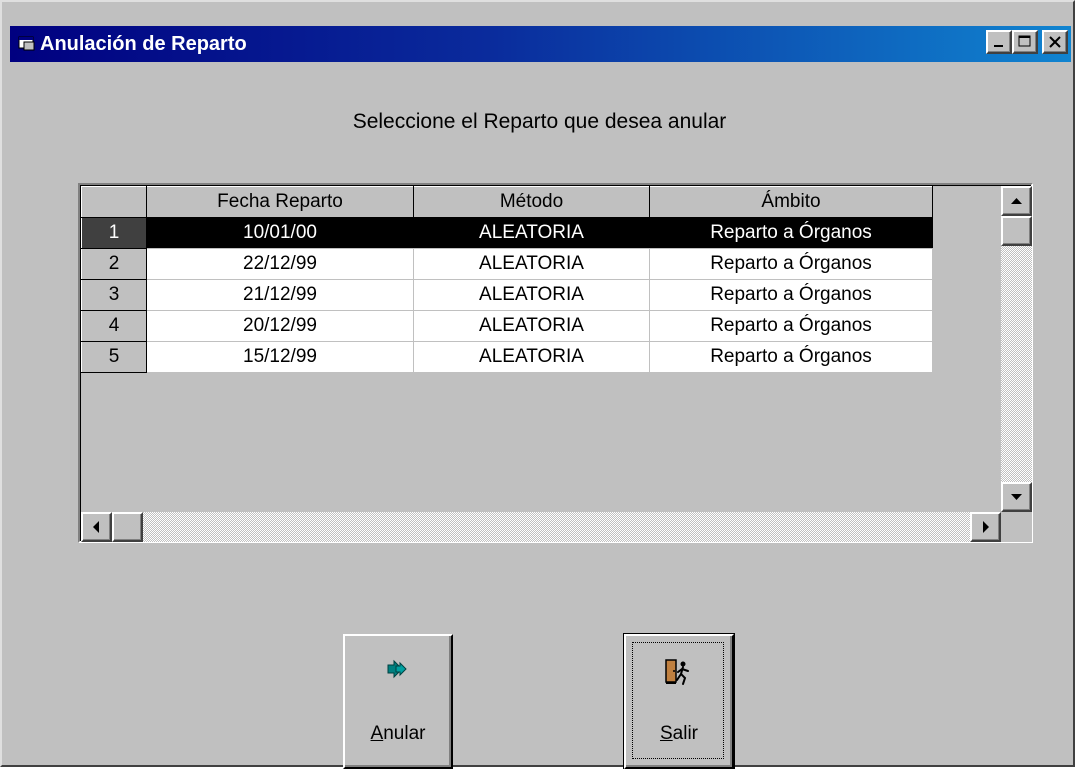 Image resolution: width=1075 pixels, height=769 pixels. I want to click on minimize-icon, so click(998, 46).